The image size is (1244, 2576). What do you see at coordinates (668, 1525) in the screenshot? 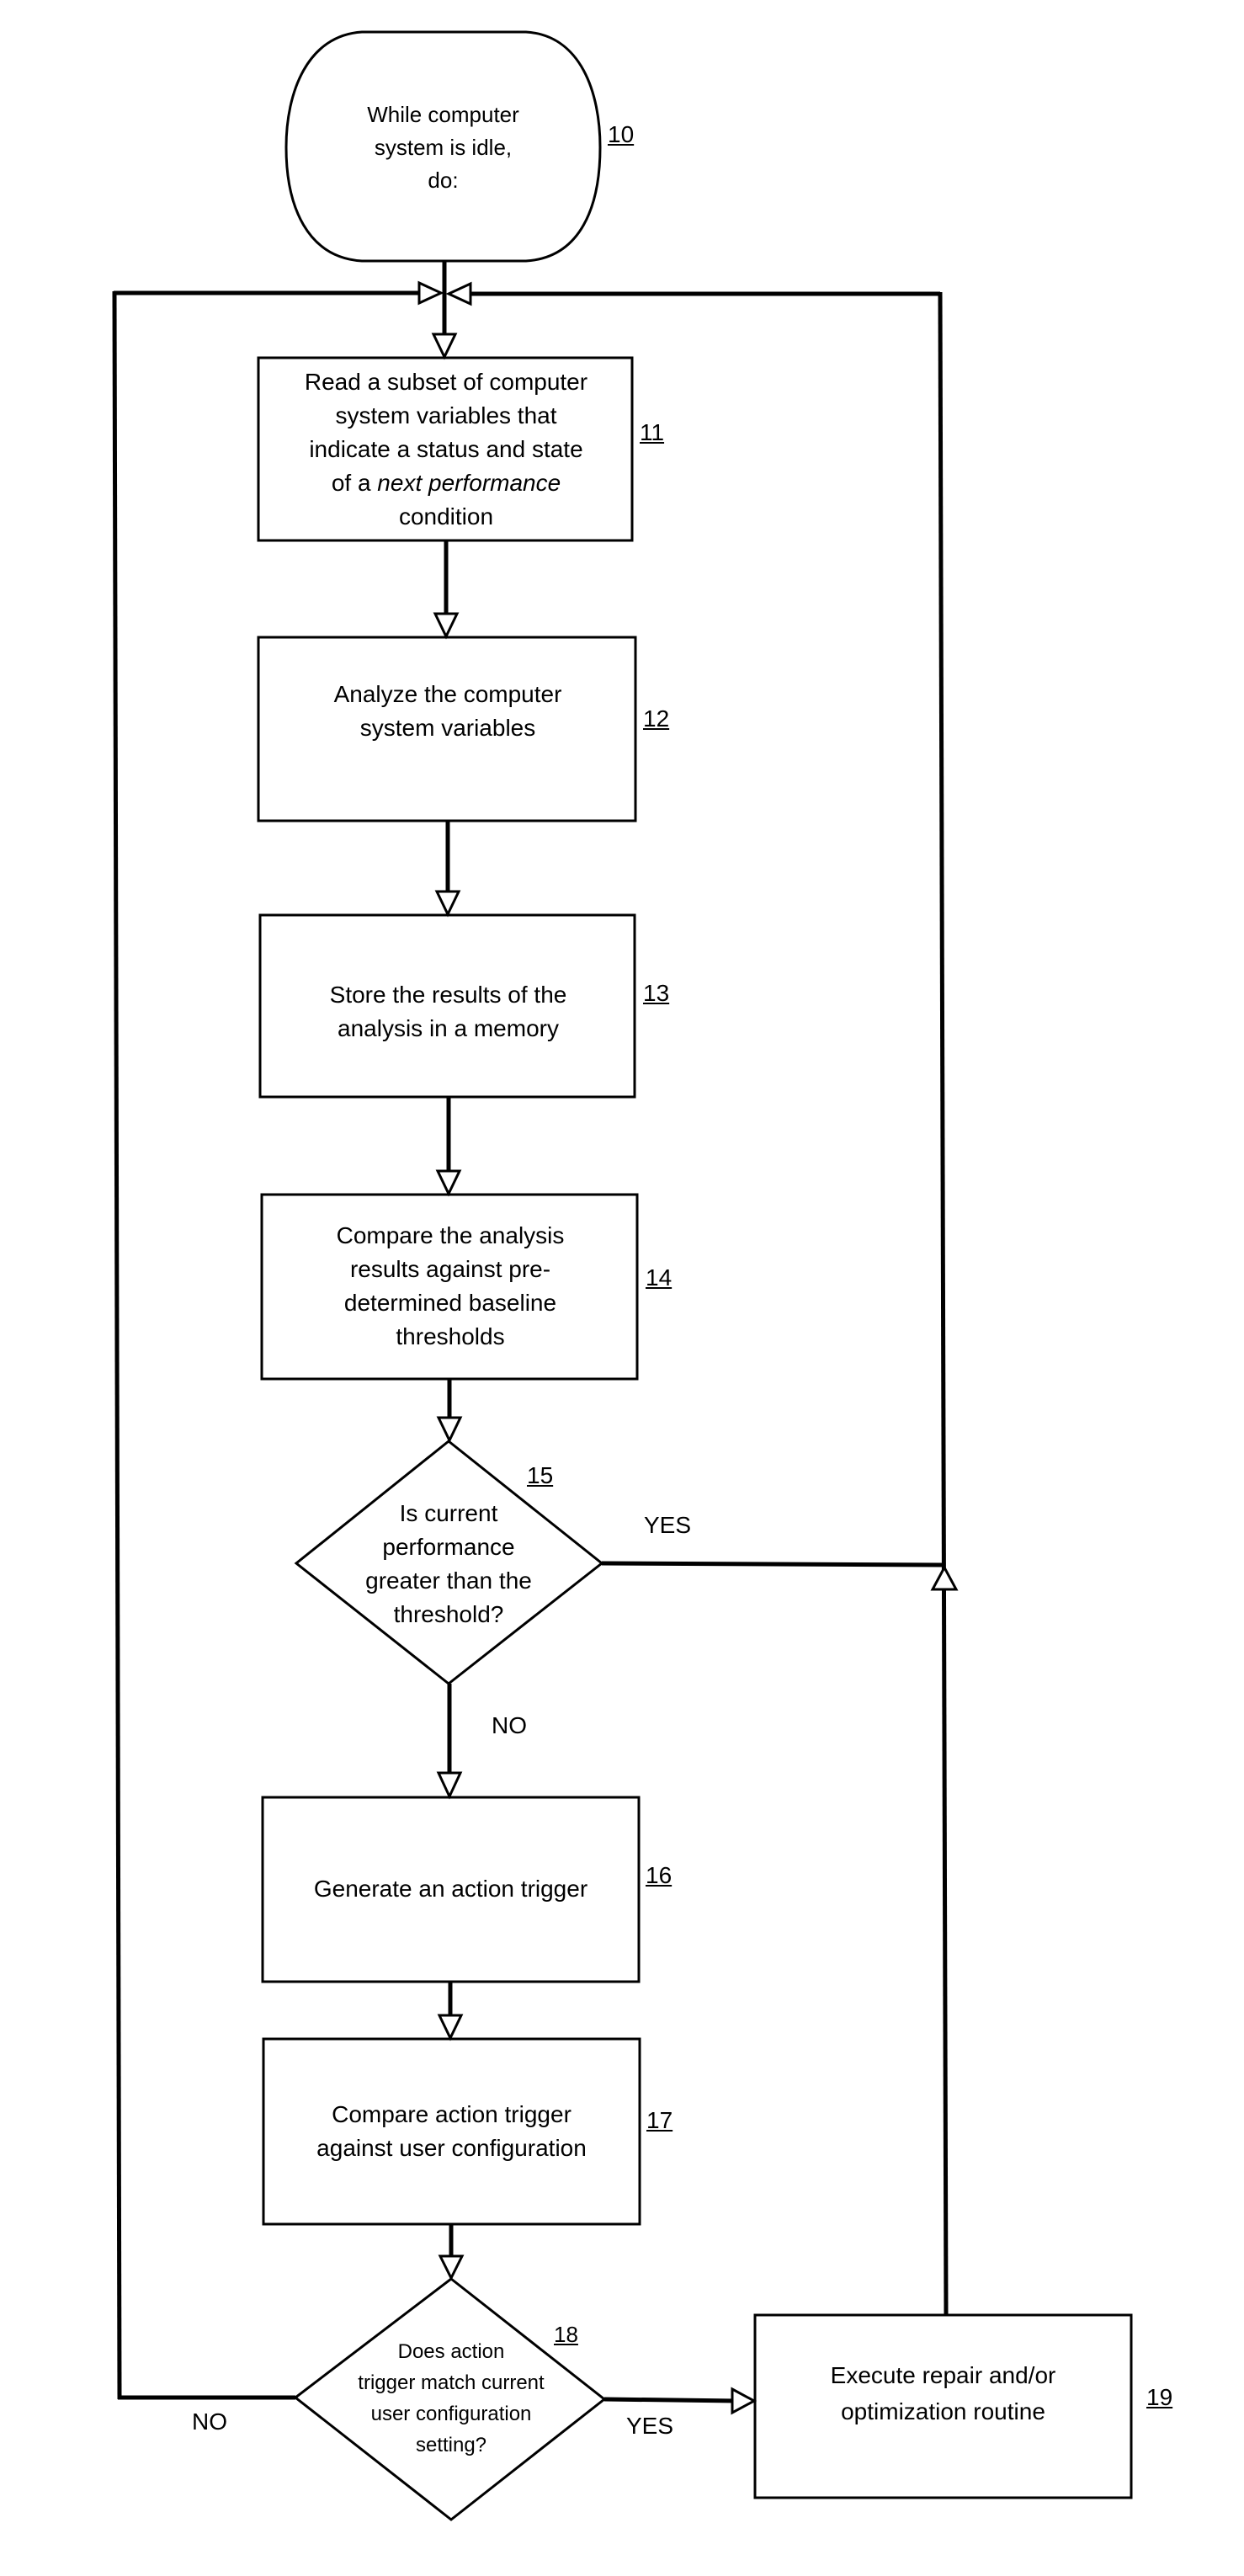
I see `branch-label-15-yes: YES` at bounding box center [668, 1525].